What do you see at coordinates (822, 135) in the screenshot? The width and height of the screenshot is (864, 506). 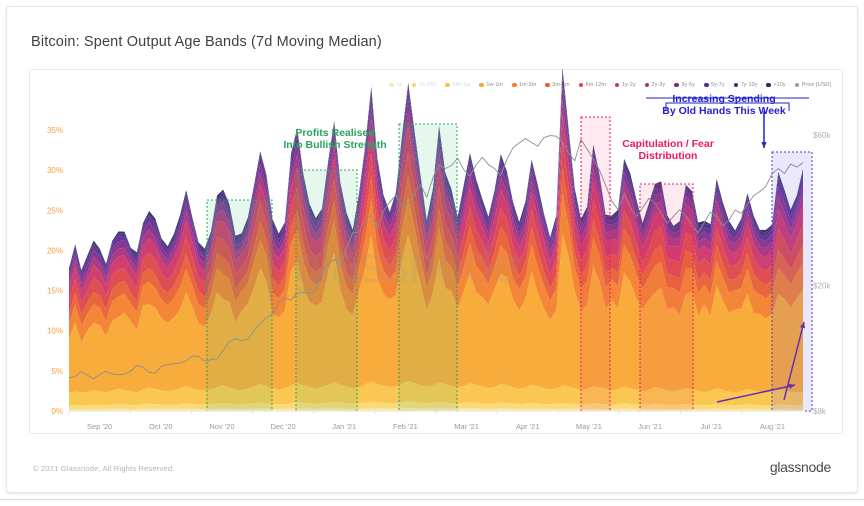 I see `y2-axis-tick-label: $60k` at bounding box center [822, 135].